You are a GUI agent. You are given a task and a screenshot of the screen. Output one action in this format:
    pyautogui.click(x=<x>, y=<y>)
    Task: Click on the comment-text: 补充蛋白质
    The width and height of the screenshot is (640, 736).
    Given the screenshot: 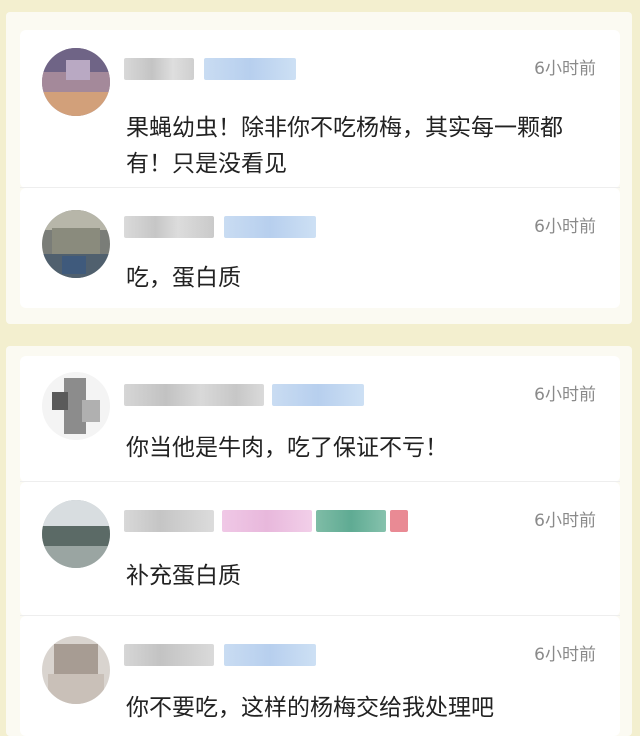 What is the action you would take?
    pyautogui.click(x=183, y=576)
    